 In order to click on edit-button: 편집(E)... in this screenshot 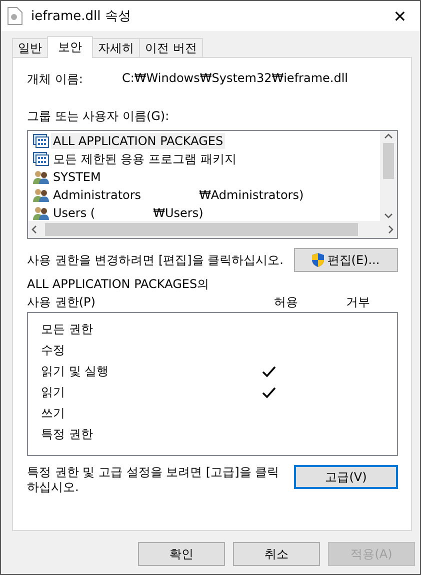, I will do `click(346, 260)`.